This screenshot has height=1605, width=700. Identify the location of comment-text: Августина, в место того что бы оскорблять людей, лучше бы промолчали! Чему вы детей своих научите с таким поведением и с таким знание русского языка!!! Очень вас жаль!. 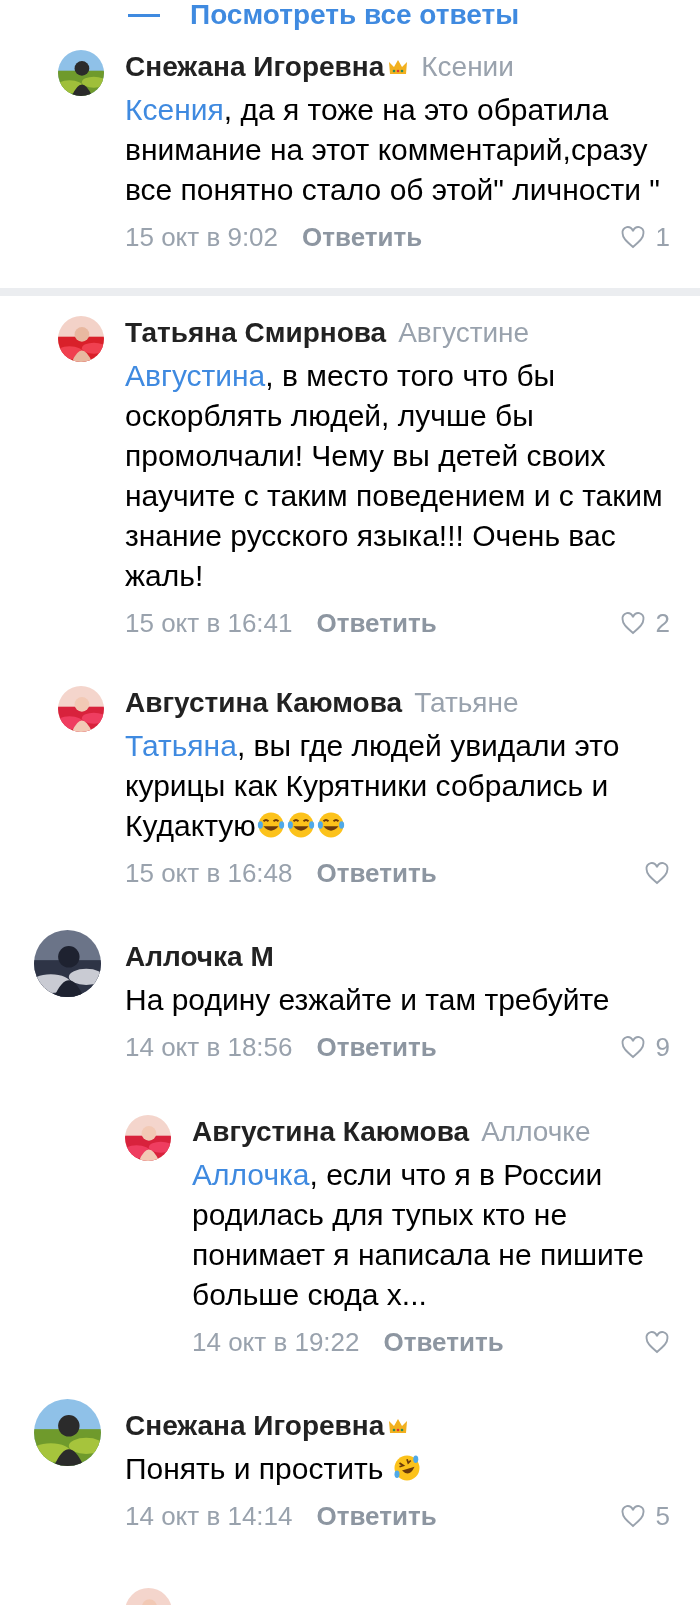
(394, 475).